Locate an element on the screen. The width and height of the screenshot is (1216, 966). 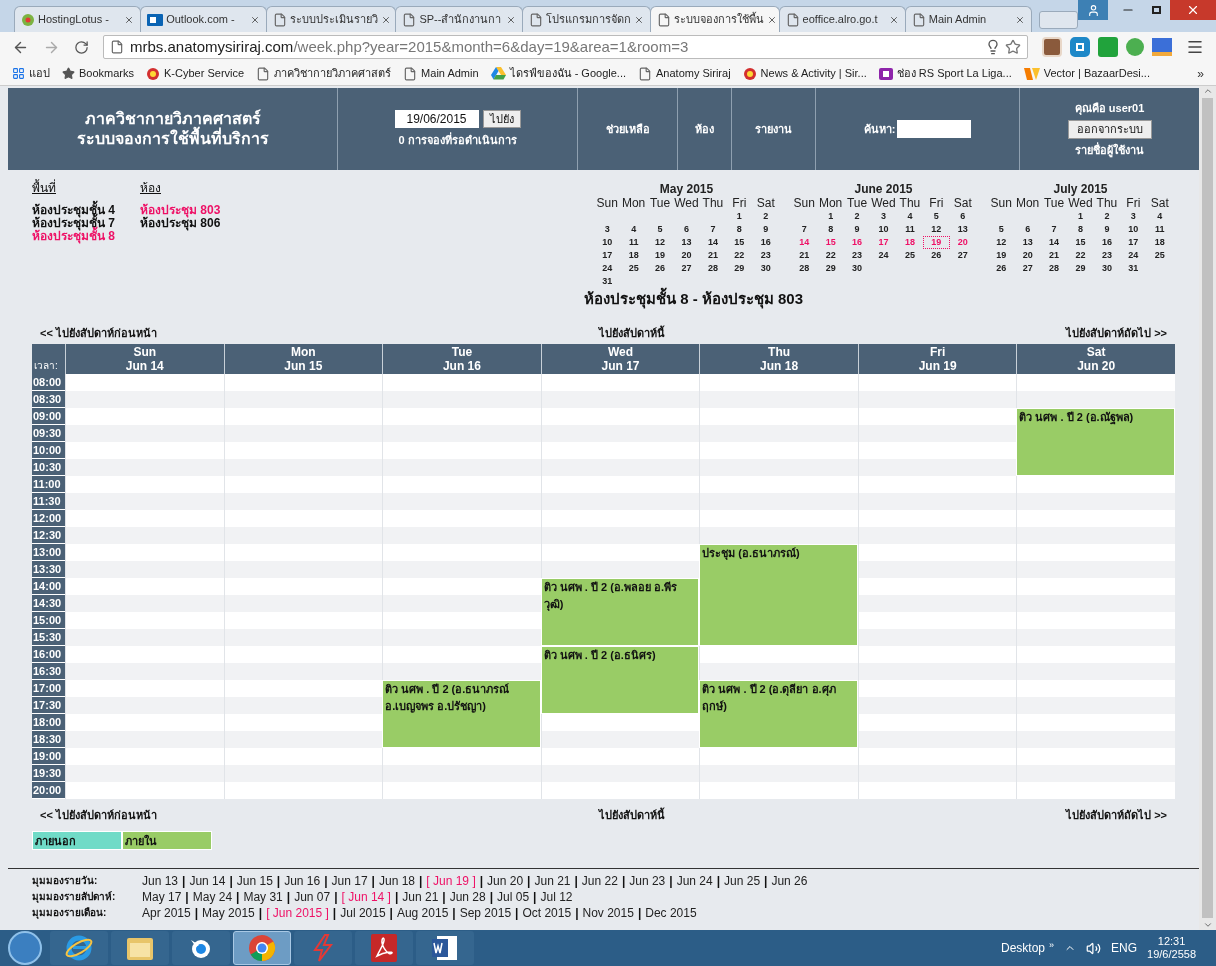
calendar-day: 19 is located at coordinates (936, 242).